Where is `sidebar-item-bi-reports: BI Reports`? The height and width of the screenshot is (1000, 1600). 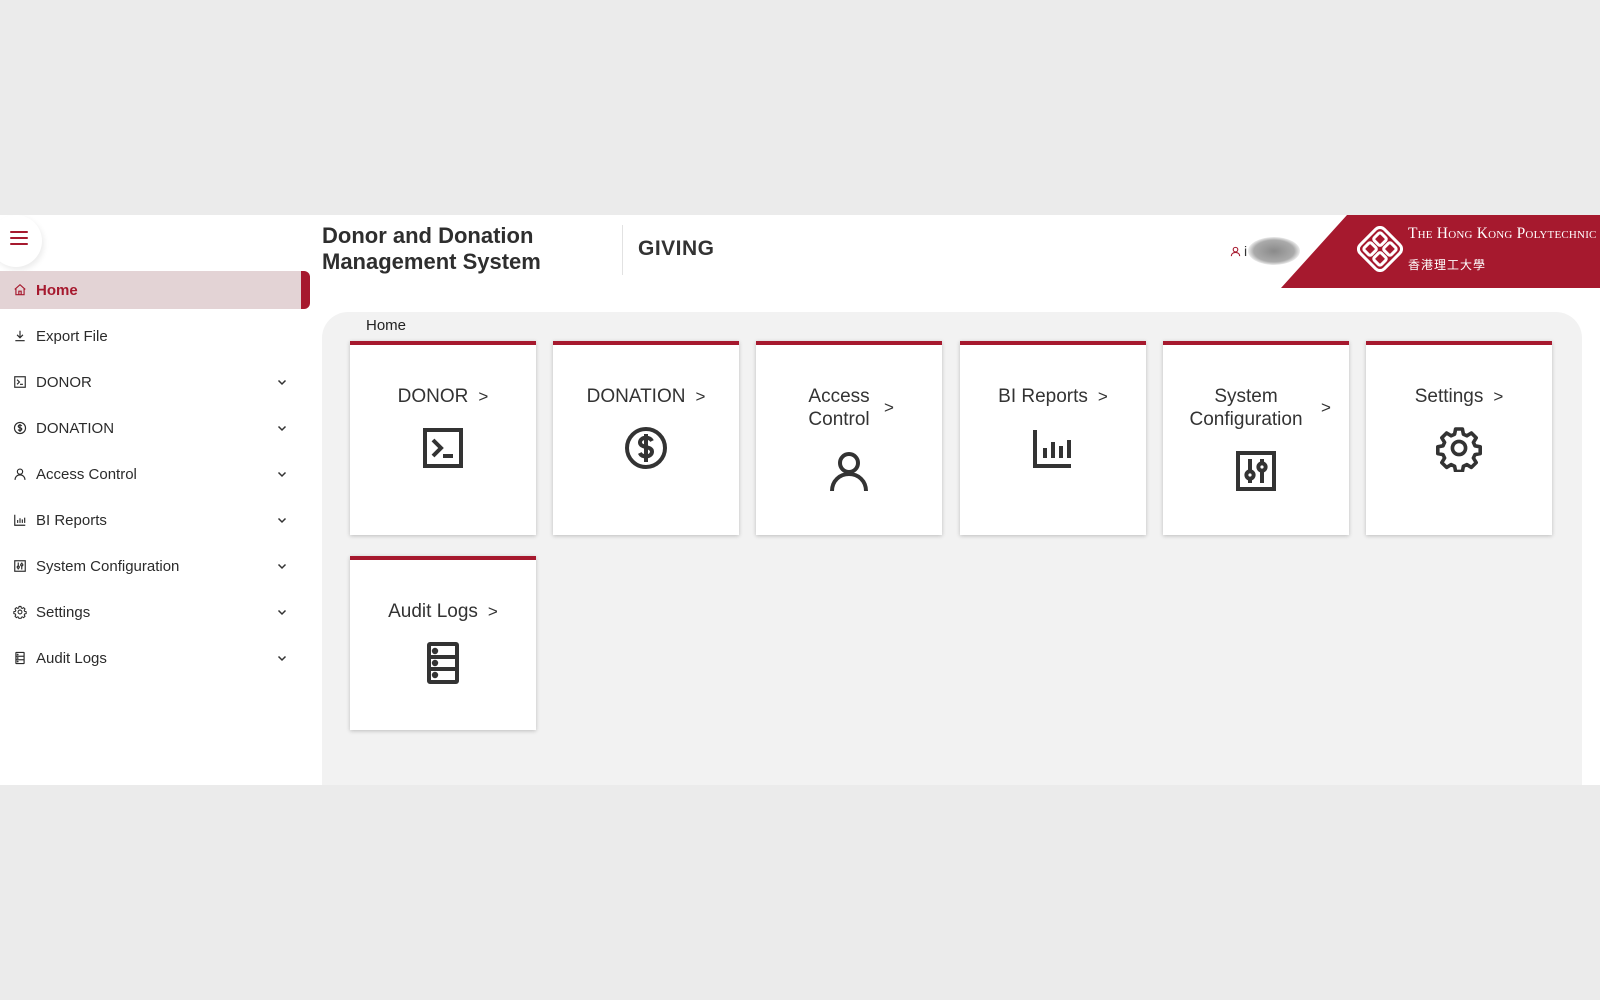 sidebar-item-bi-reports: BI Reports is located at coordinates (155, 520).